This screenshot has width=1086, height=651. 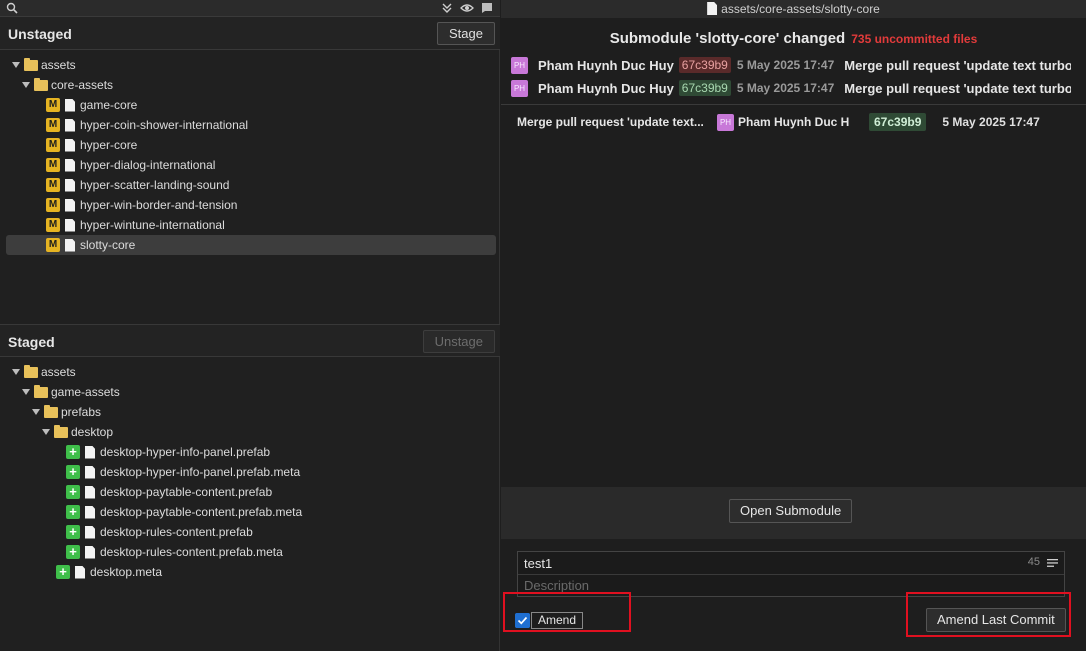 What do you see at coordinates (109, 145) in the screenshot?
I see `tree-item-label: hyper-core` at bounding box center [109, 145].